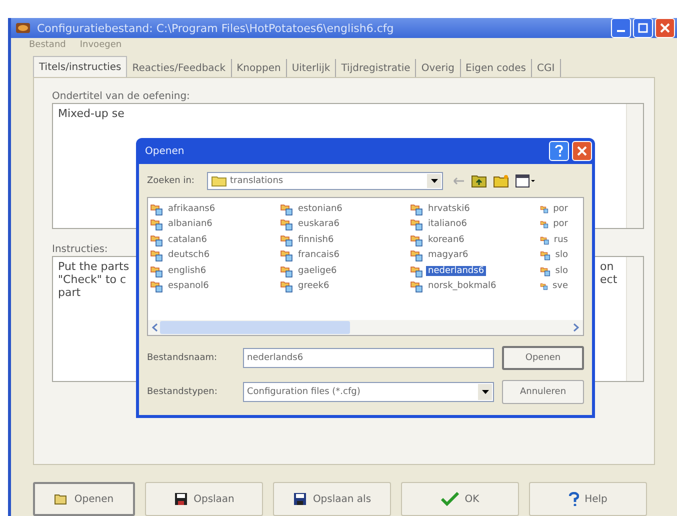 The height and width of the screenshot is (516, 677). I want to click on window-title: Configuratiebestand: C:\Program Files\HotPotatoes6\english6.cfg, so click(216, 28).